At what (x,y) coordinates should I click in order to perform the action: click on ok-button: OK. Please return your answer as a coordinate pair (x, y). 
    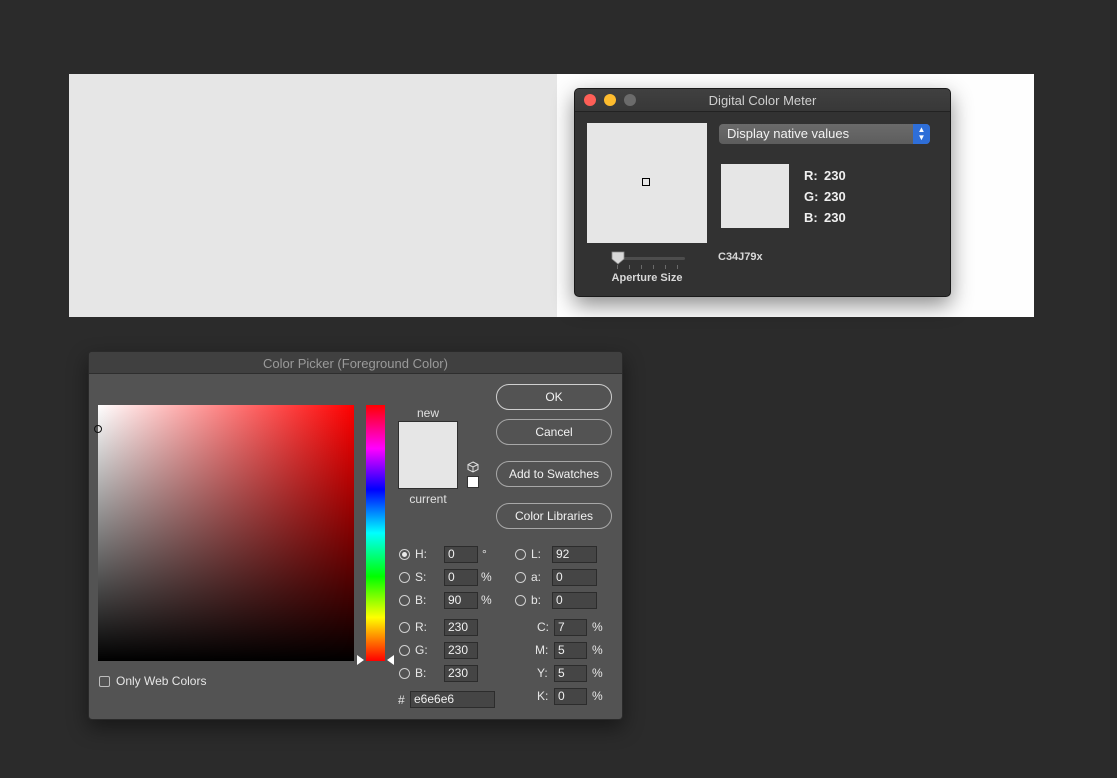
    Looking at the image, I should click on (554, 397).